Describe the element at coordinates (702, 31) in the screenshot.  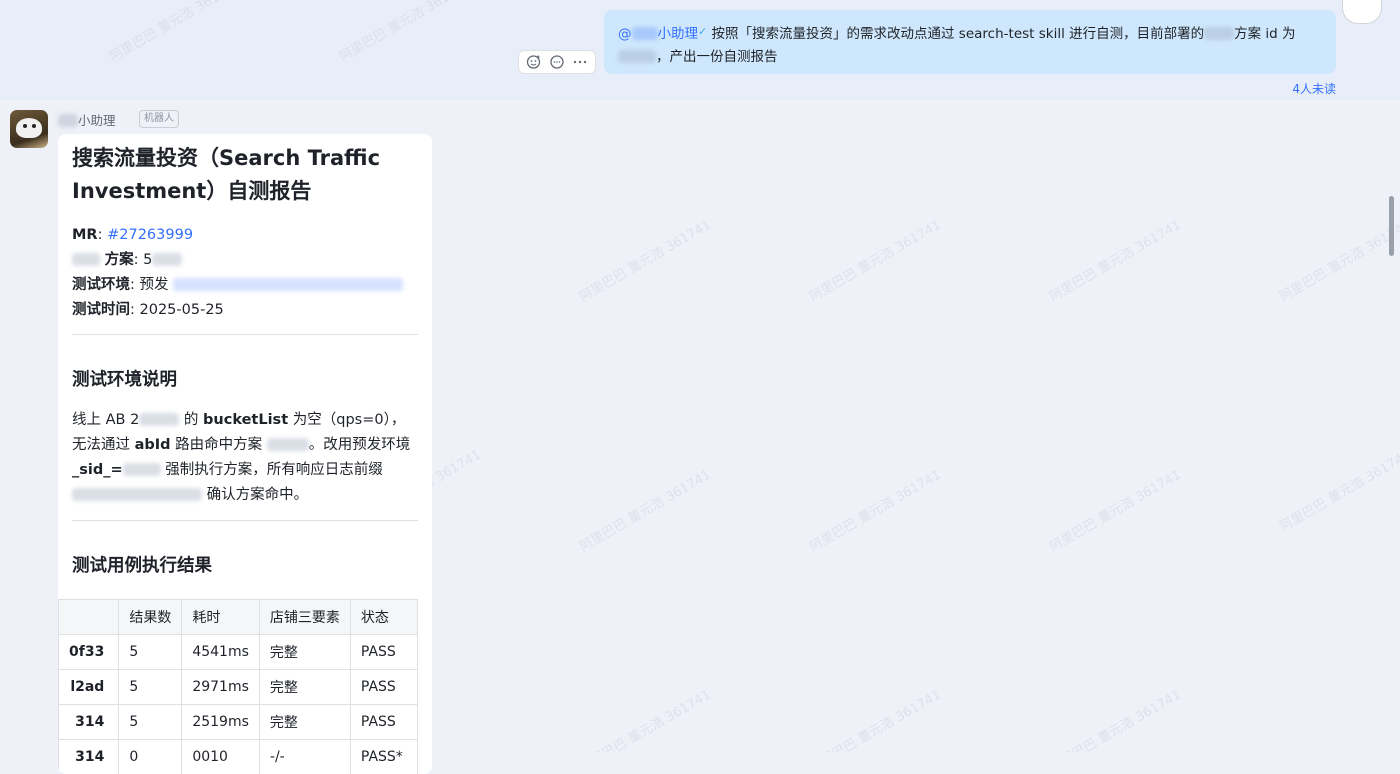
I see `verified-icon: ✓` at that location.